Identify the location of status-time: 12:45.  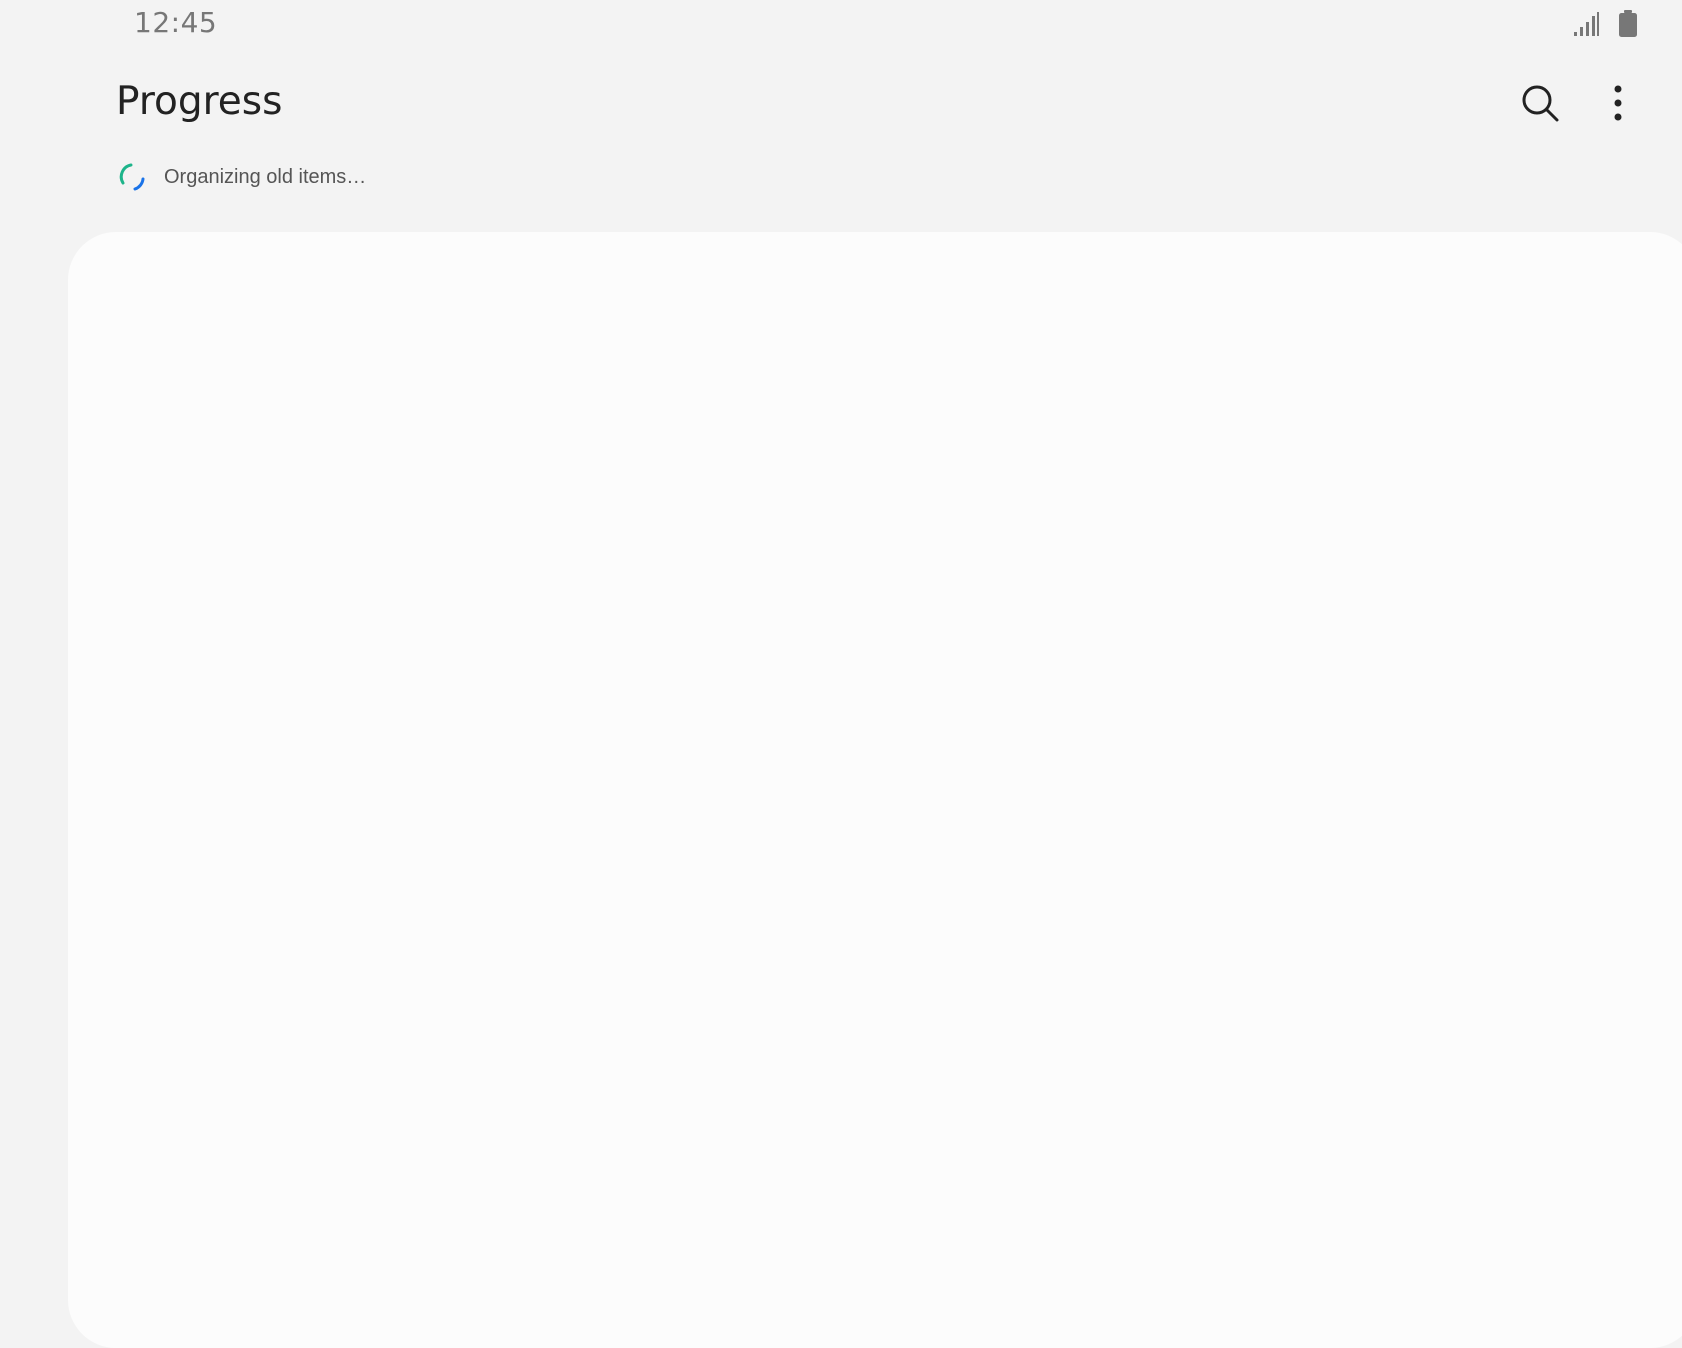
(176, 22).